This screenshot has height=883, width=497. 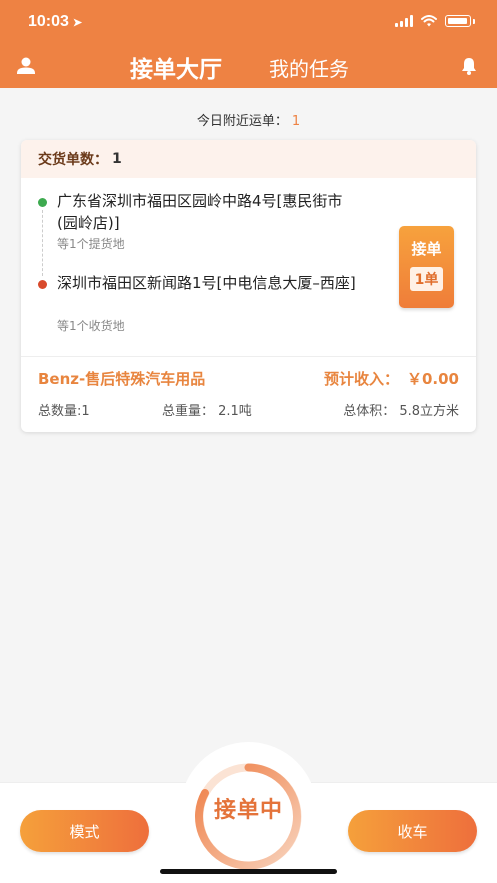 What do you see at coordinates (207, 411) in the screenshot?
I see `total-weight: 总重量： 2.1吨` at bounding box center [207, 411].